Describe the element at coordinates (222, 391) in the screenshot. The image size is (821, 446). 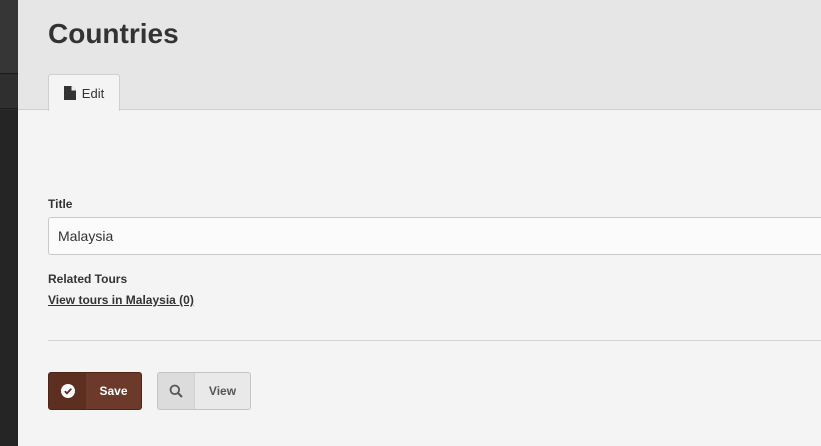
I see `view-label: View` at that location.